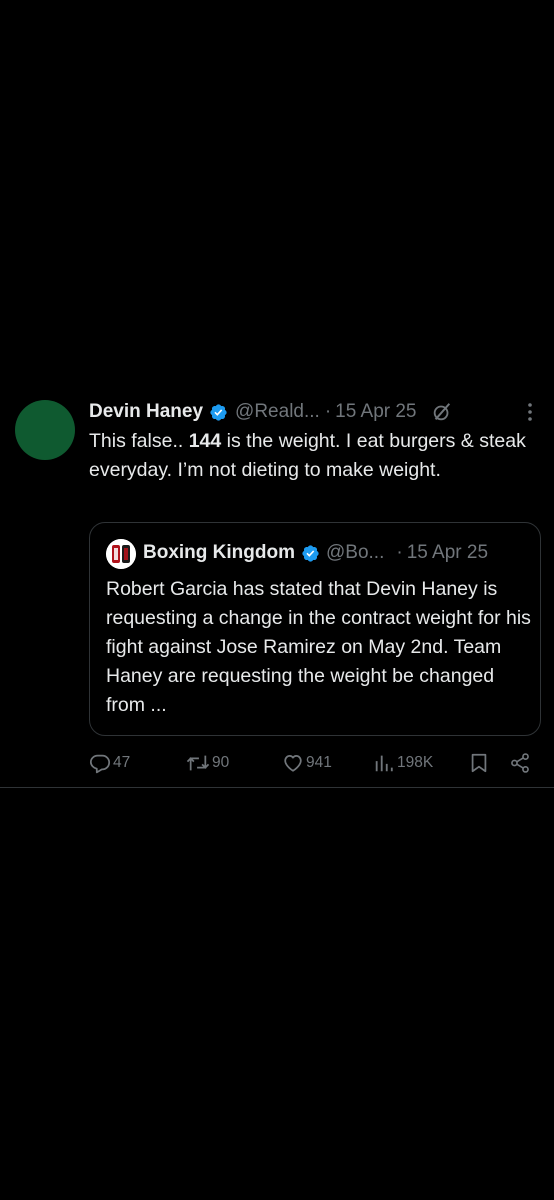 The width and height of the screenshot is (554, 1200). I want to click on tweet-header: Devin Haney @Reald... · 15 Apr 25, so click(319, 412).